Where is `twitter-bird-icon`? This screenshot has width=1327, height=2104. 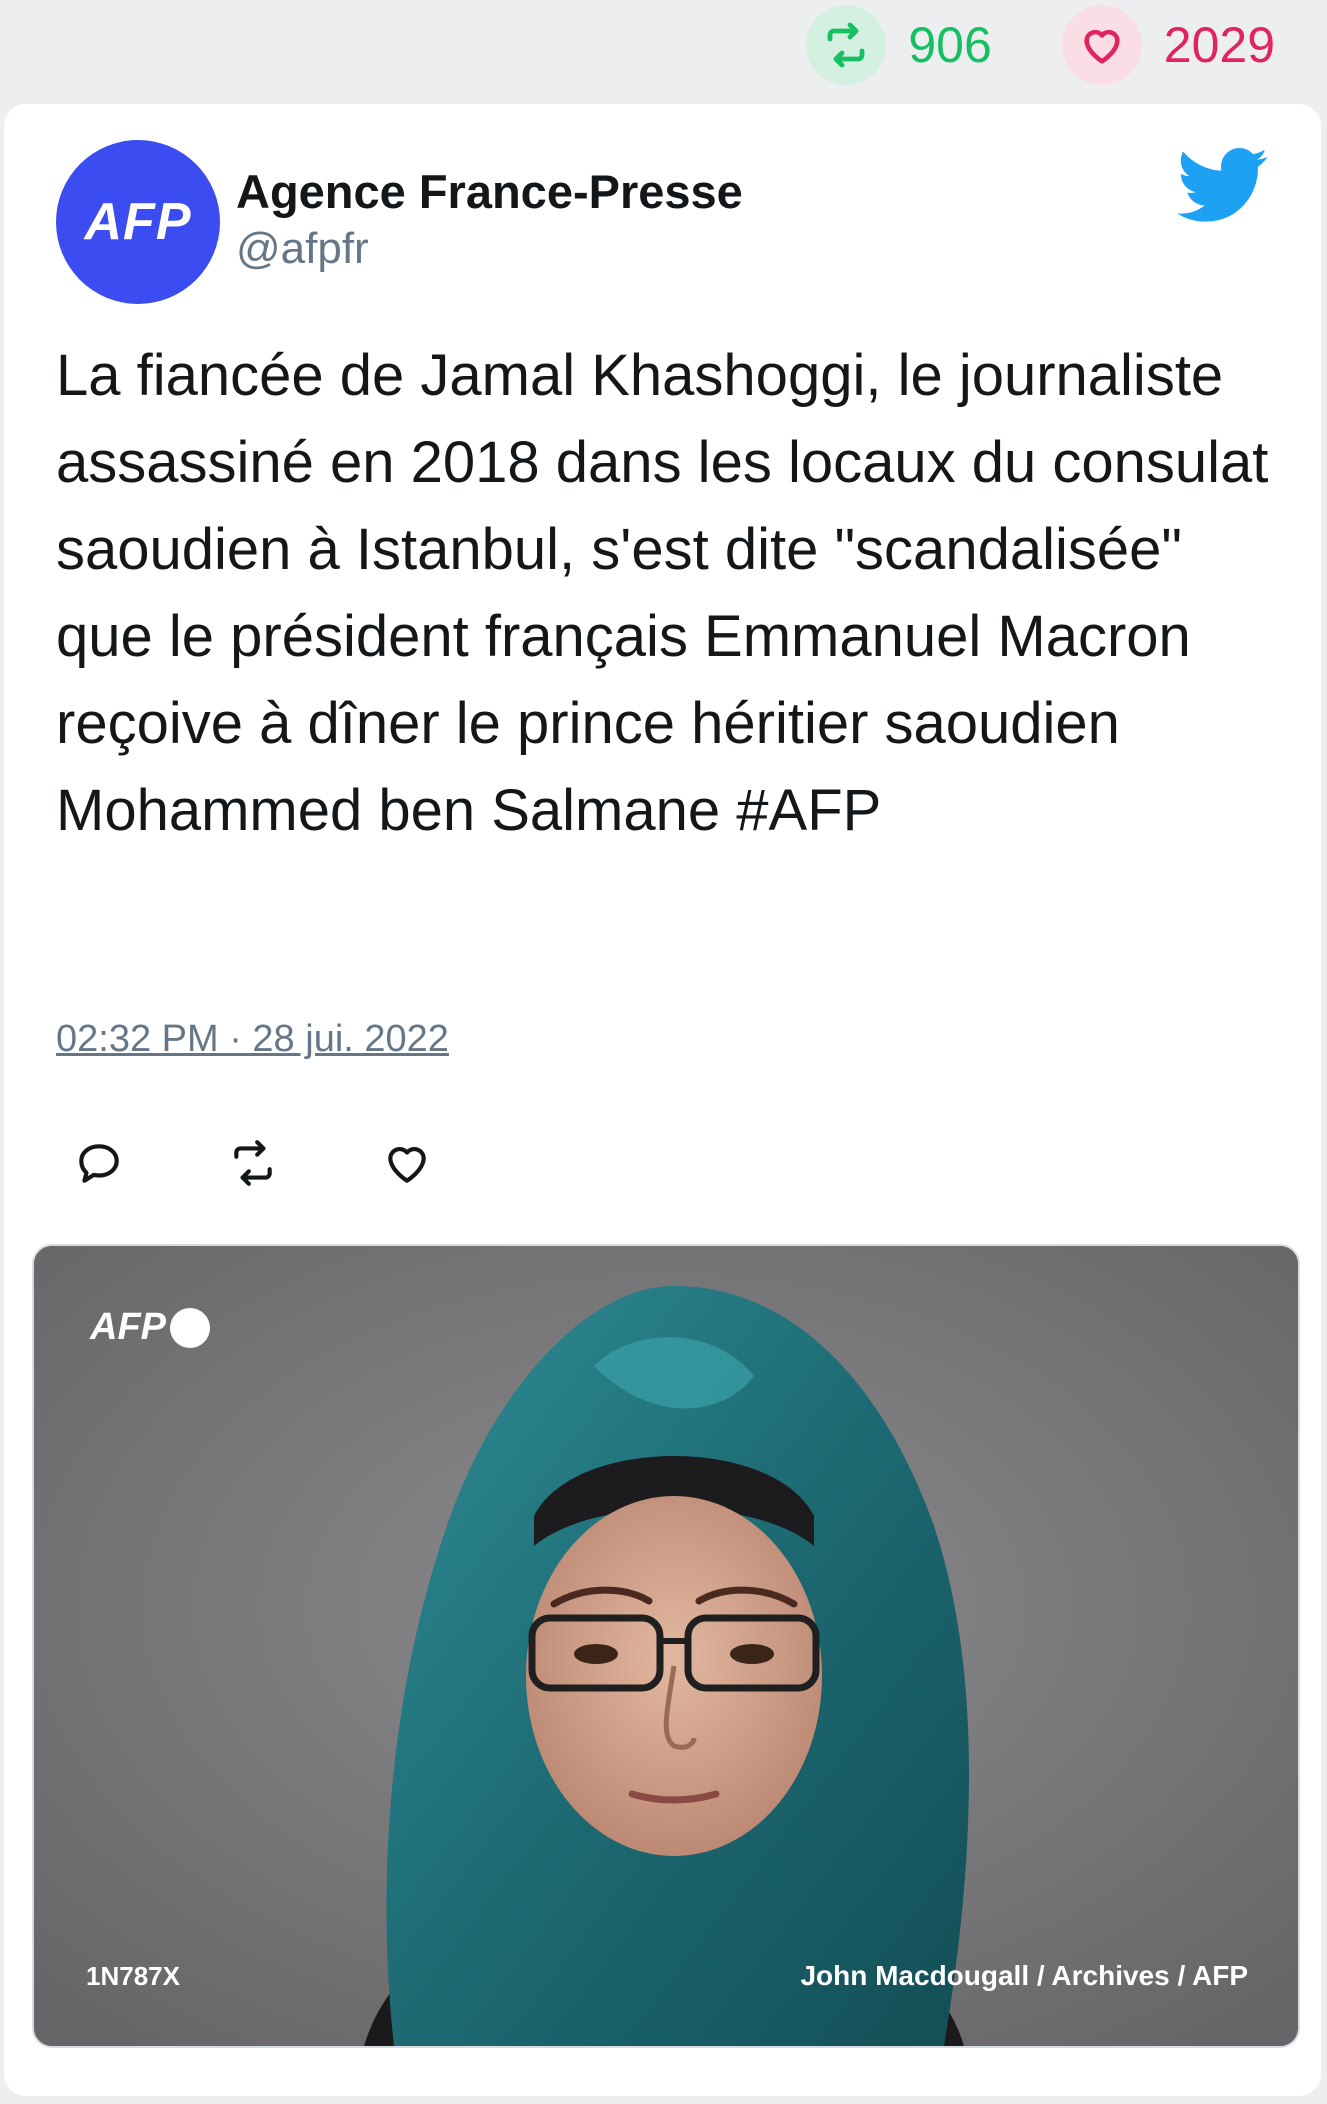 twitter-bird-icon is located at coordinates (1223, 186).